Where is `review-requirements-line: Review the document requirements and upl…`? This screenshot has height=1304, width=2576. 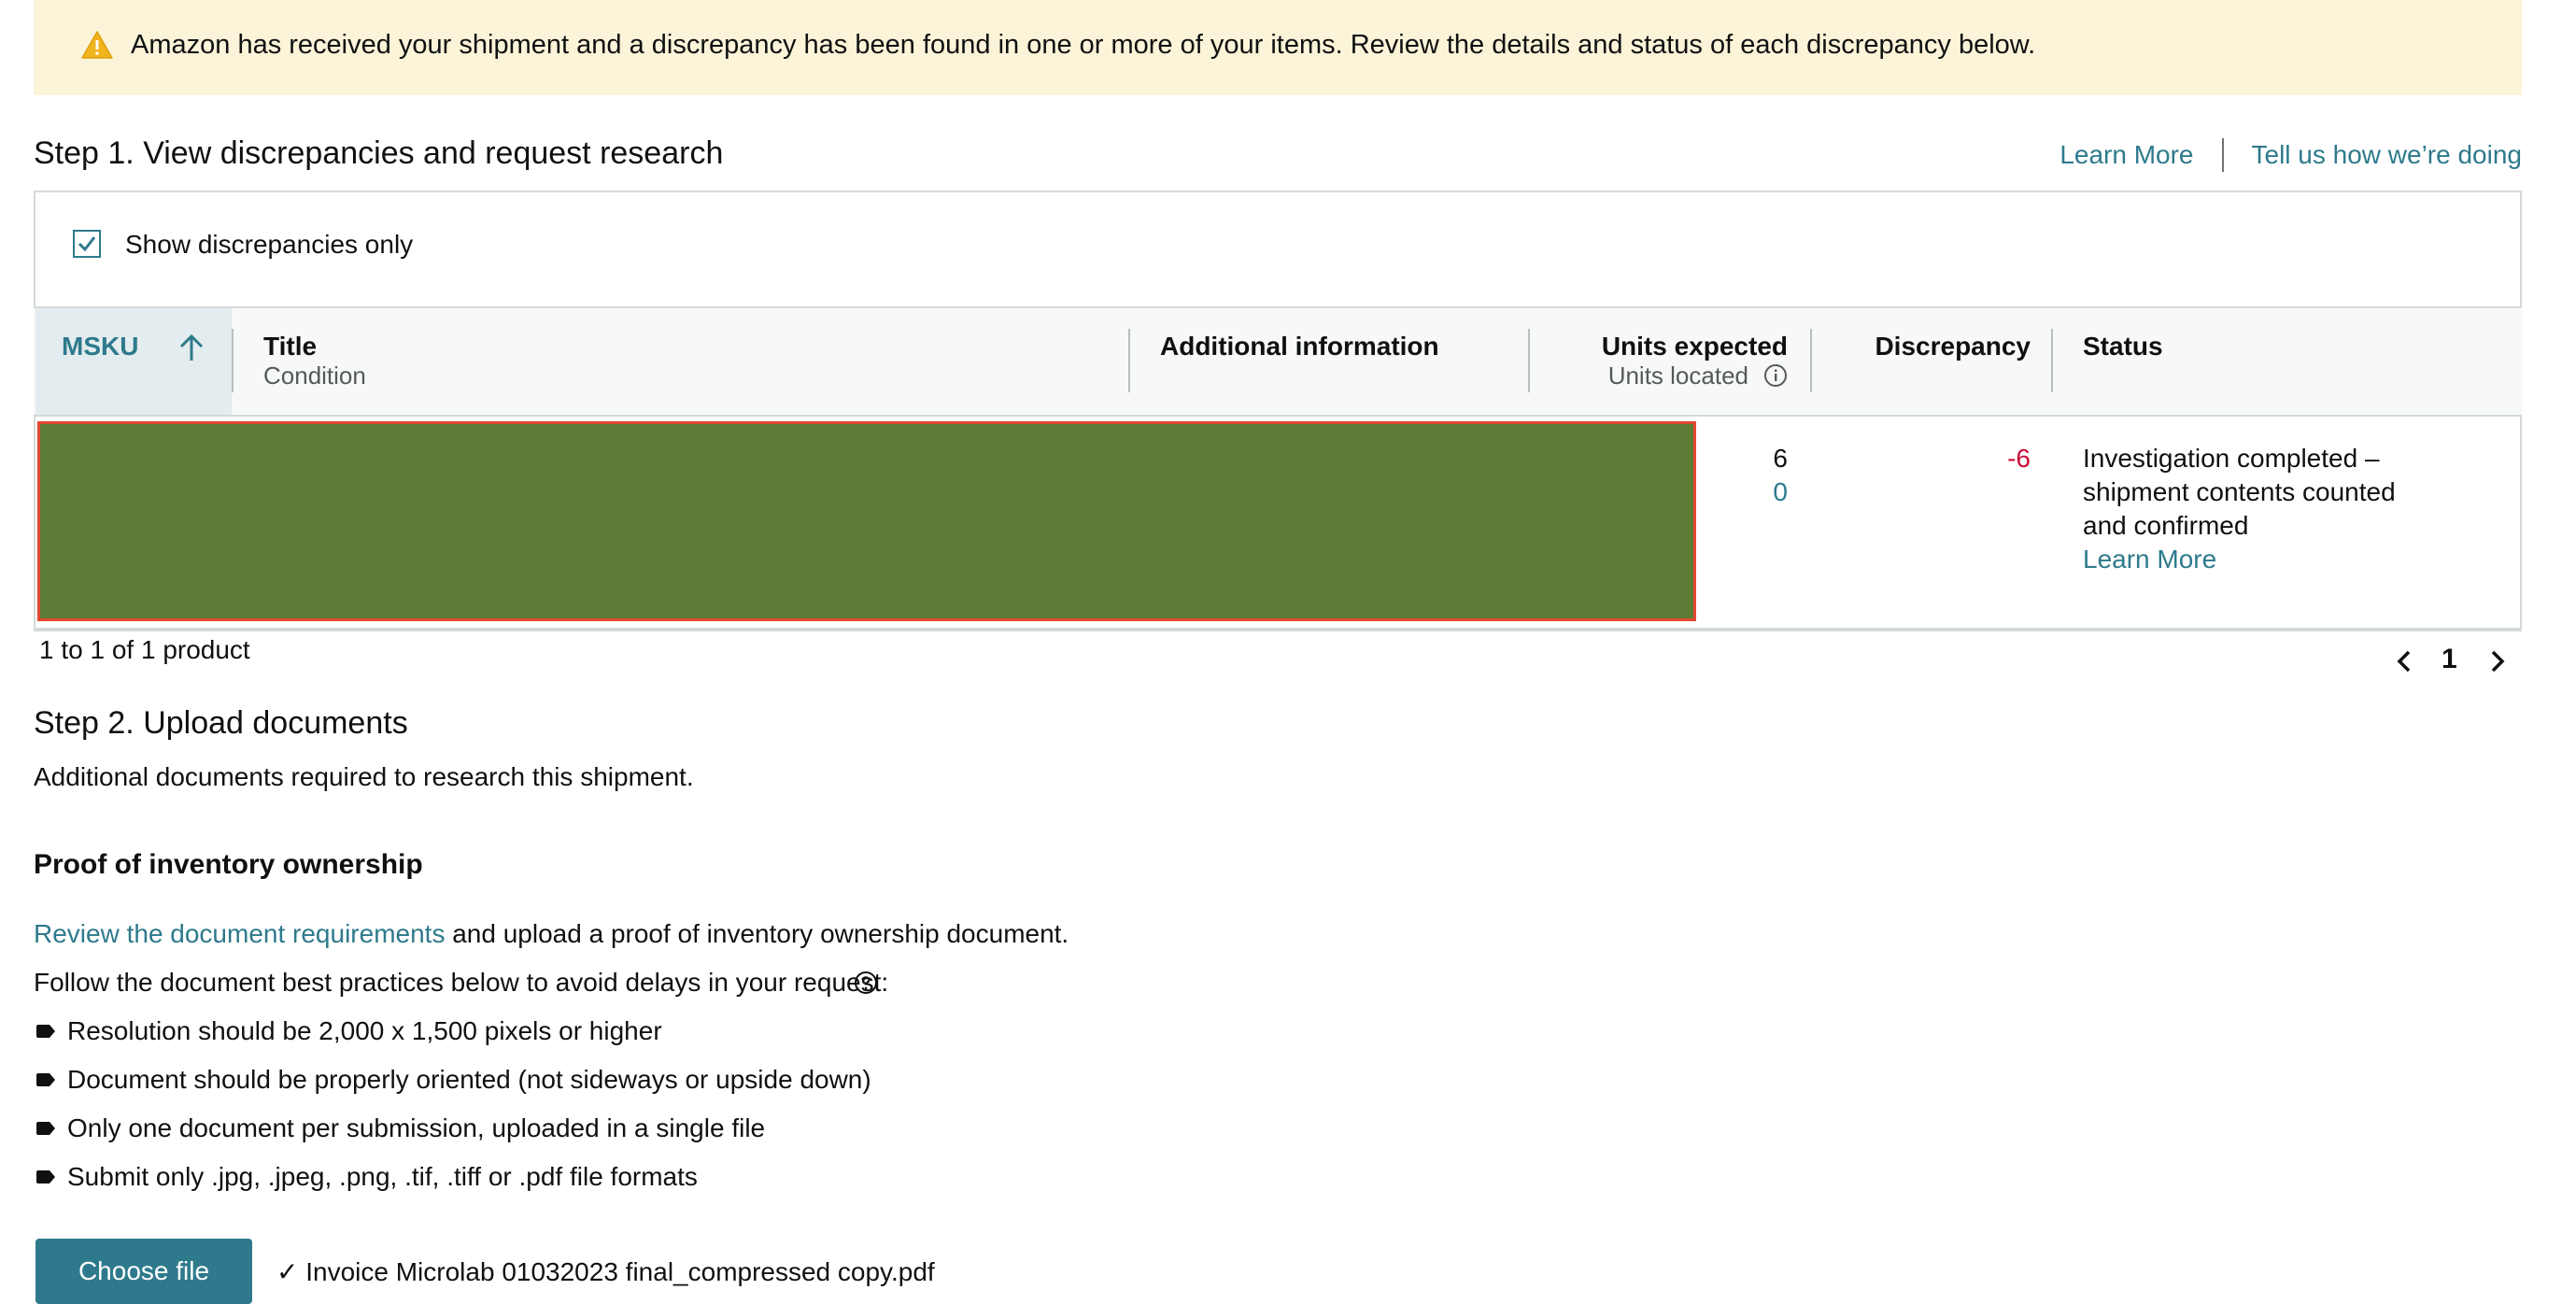 review-requirements-line: Review the document requirements and upl… is located at coordinates (551, 934).